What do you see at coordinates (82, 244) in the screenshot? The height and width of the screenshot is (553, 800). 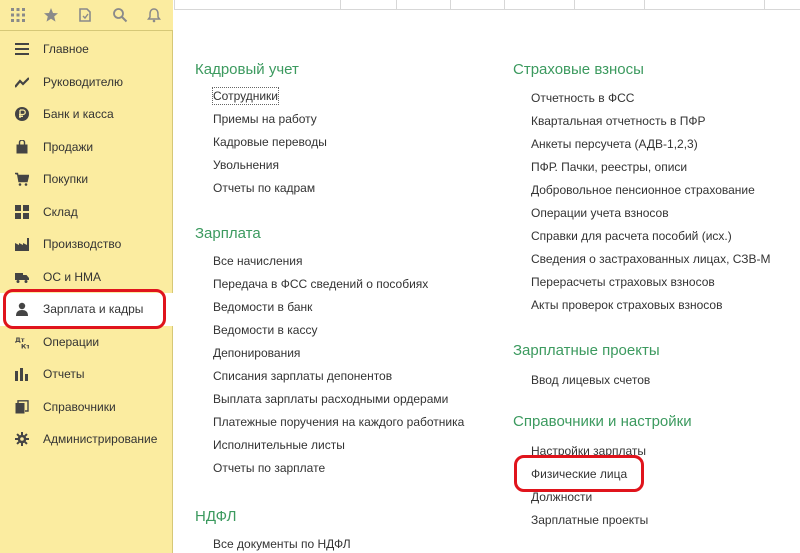 I see `sidebar-item-label: Производство` at bounding box center [82, 244].